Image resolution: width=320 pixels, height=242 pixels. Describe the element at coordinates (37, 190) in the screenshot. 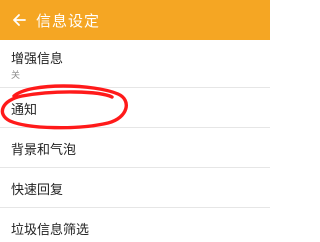

I see `setting-label: 快速回复` at that location.